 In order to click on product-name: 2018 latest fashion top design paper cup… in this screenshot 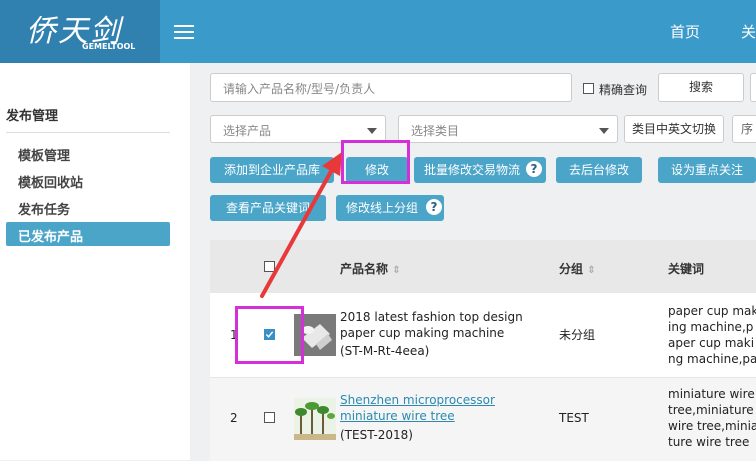, I will do `click(435, 325)`.